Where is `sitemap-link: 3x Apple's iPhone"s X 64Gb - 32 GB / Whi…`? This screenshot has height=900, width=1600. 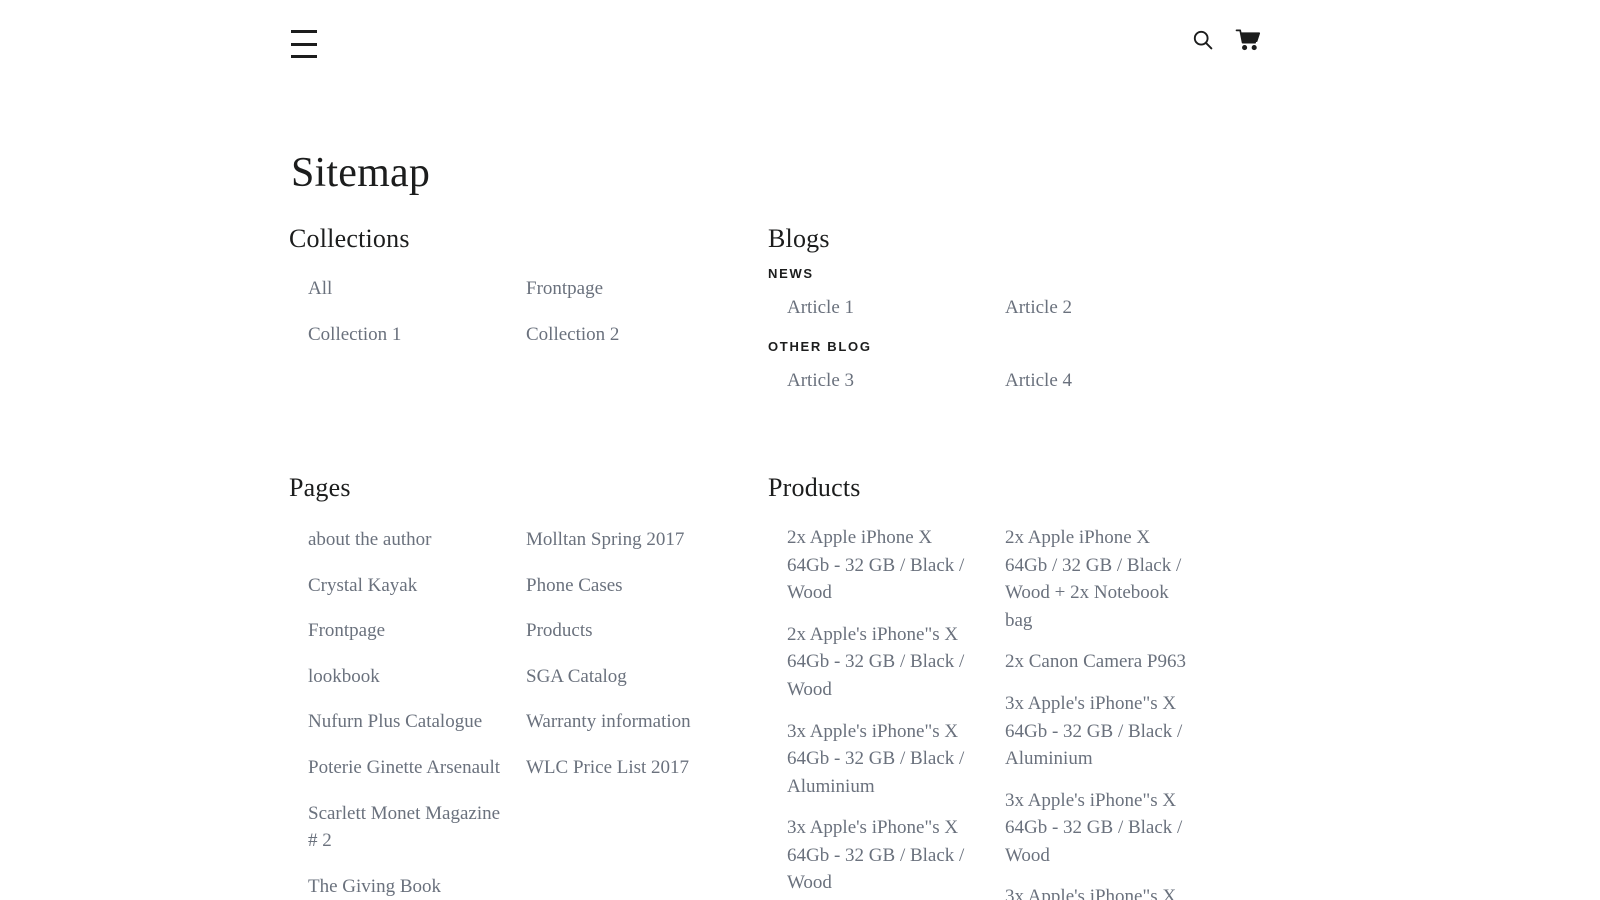
sitemap-link: 3x Apple's iPhone"s X 64Gb - 32 GB / Whi… is located at coordinates (1108, 888).